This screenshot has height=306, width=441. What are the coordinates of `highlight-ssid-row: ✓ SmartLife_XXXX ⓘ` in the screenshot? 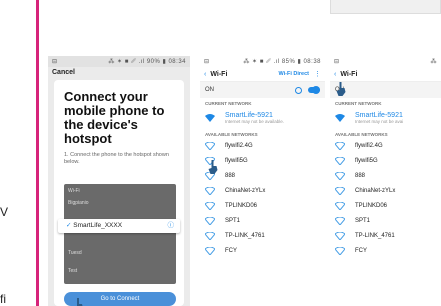 It's located at (119, 226).